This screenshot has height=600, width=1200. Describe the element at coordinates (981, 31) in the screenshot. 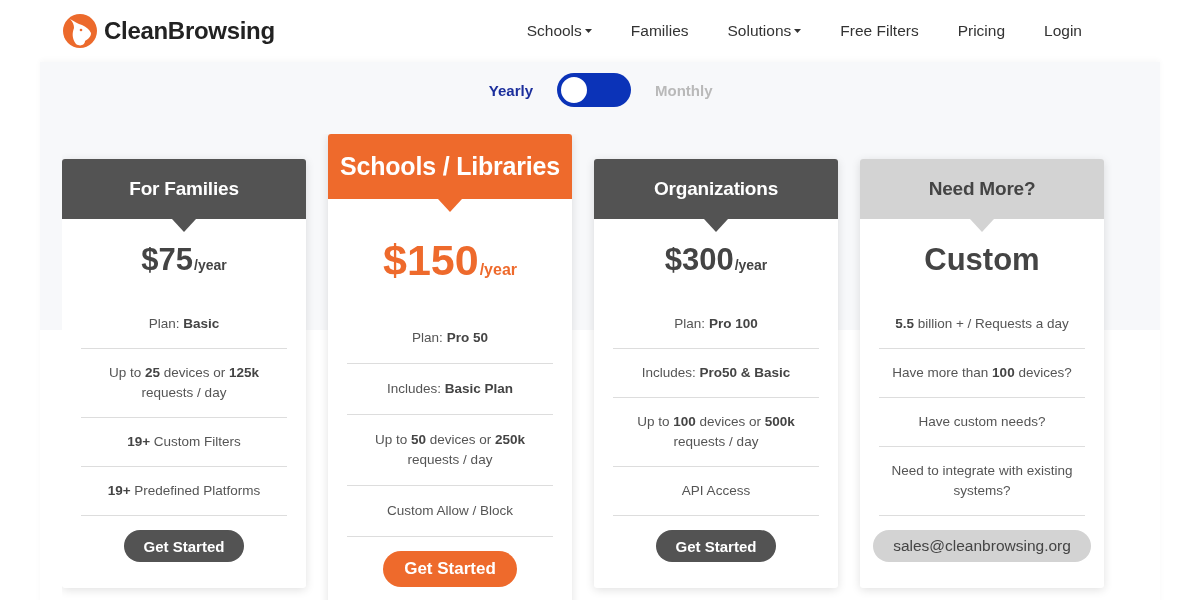

I see `nav-link: Pricing` at that location.